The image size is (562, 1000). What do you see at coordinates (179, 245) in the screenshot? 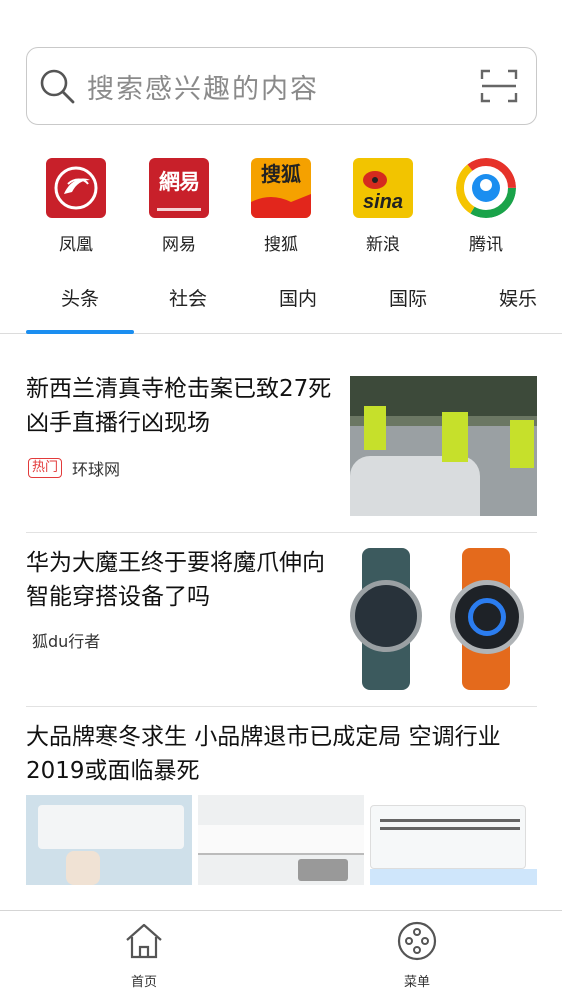
I see `shortcut-label: 网易` at bounding box center [179, 245].